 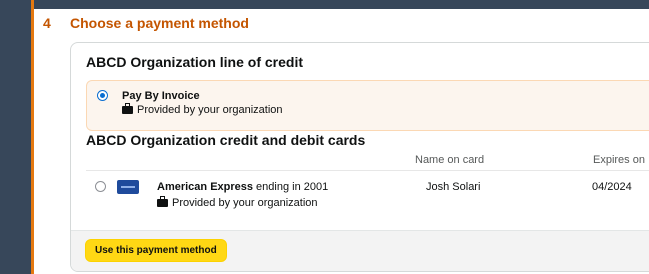 What do you see at coordinates (453, 187) in the screenshot?
I see `name-on-card-value: Josh Solari` at bounding box center [453, 187].